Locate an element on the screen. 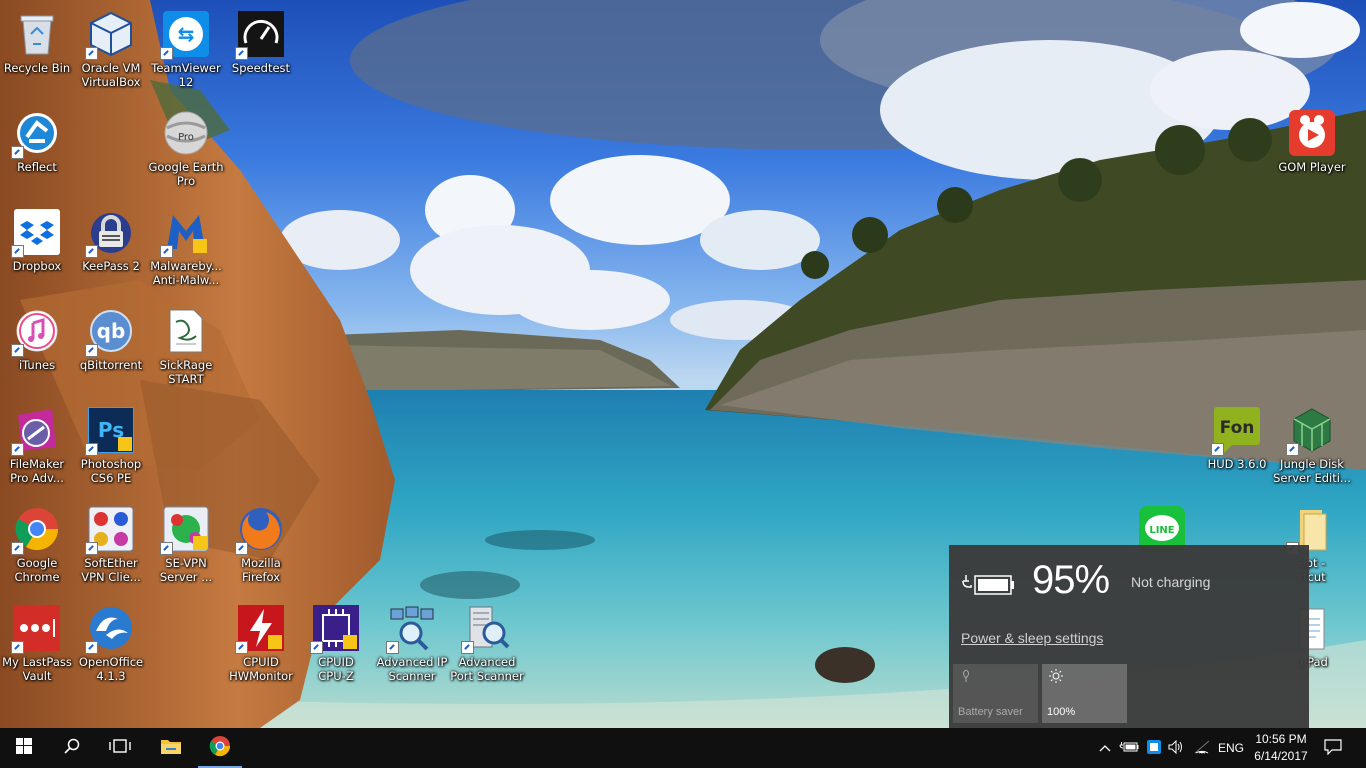  desktop-icon-oracle-vm-virtualbox: Oracle VM VirtualBox is located at coordinates (111, 51).